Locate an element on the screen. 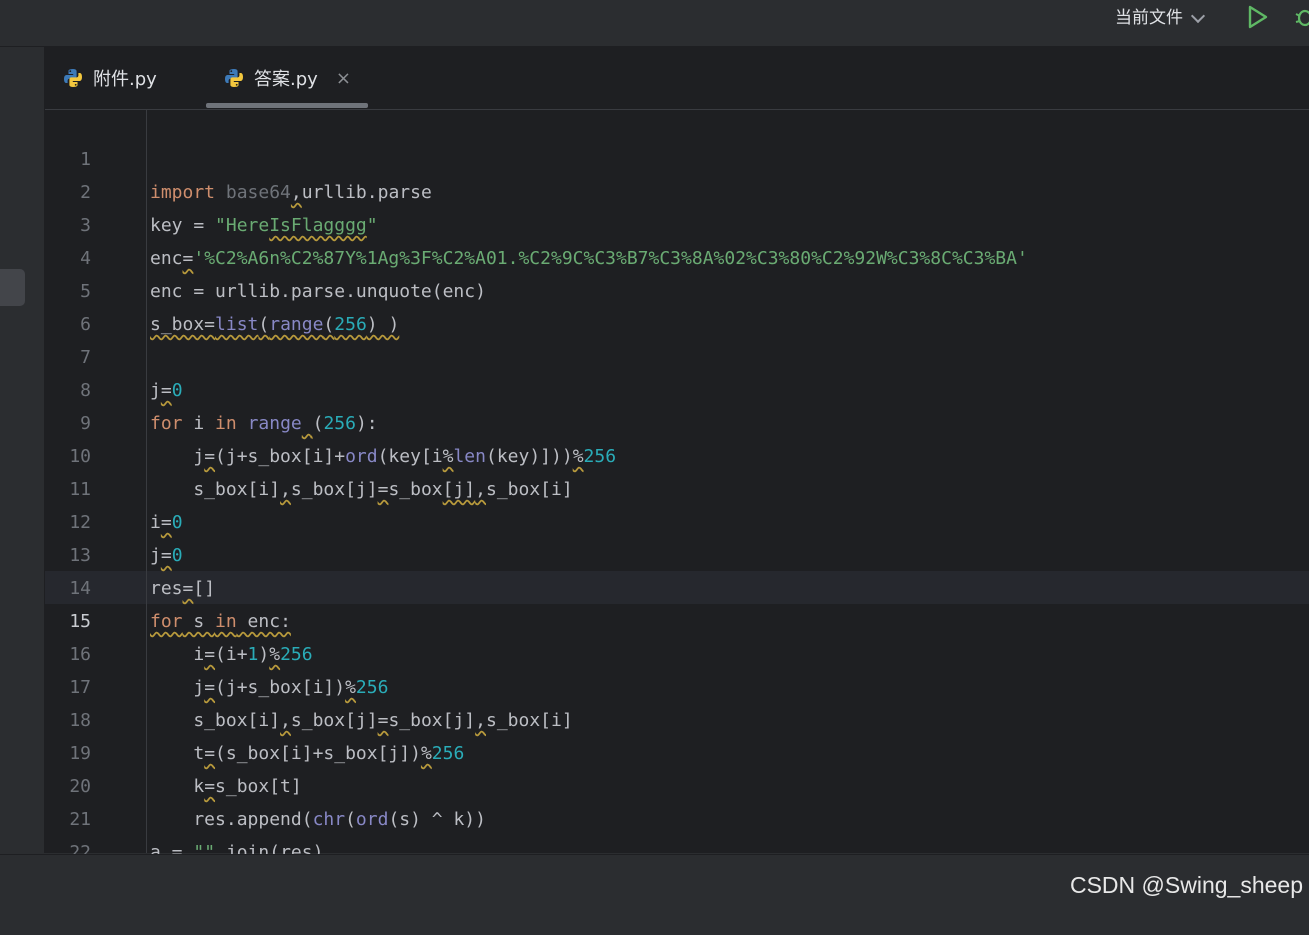 This screenshot has width=1309, height=935. code-line: 19 k=s_box[t] is located at coordinates (173, 750).